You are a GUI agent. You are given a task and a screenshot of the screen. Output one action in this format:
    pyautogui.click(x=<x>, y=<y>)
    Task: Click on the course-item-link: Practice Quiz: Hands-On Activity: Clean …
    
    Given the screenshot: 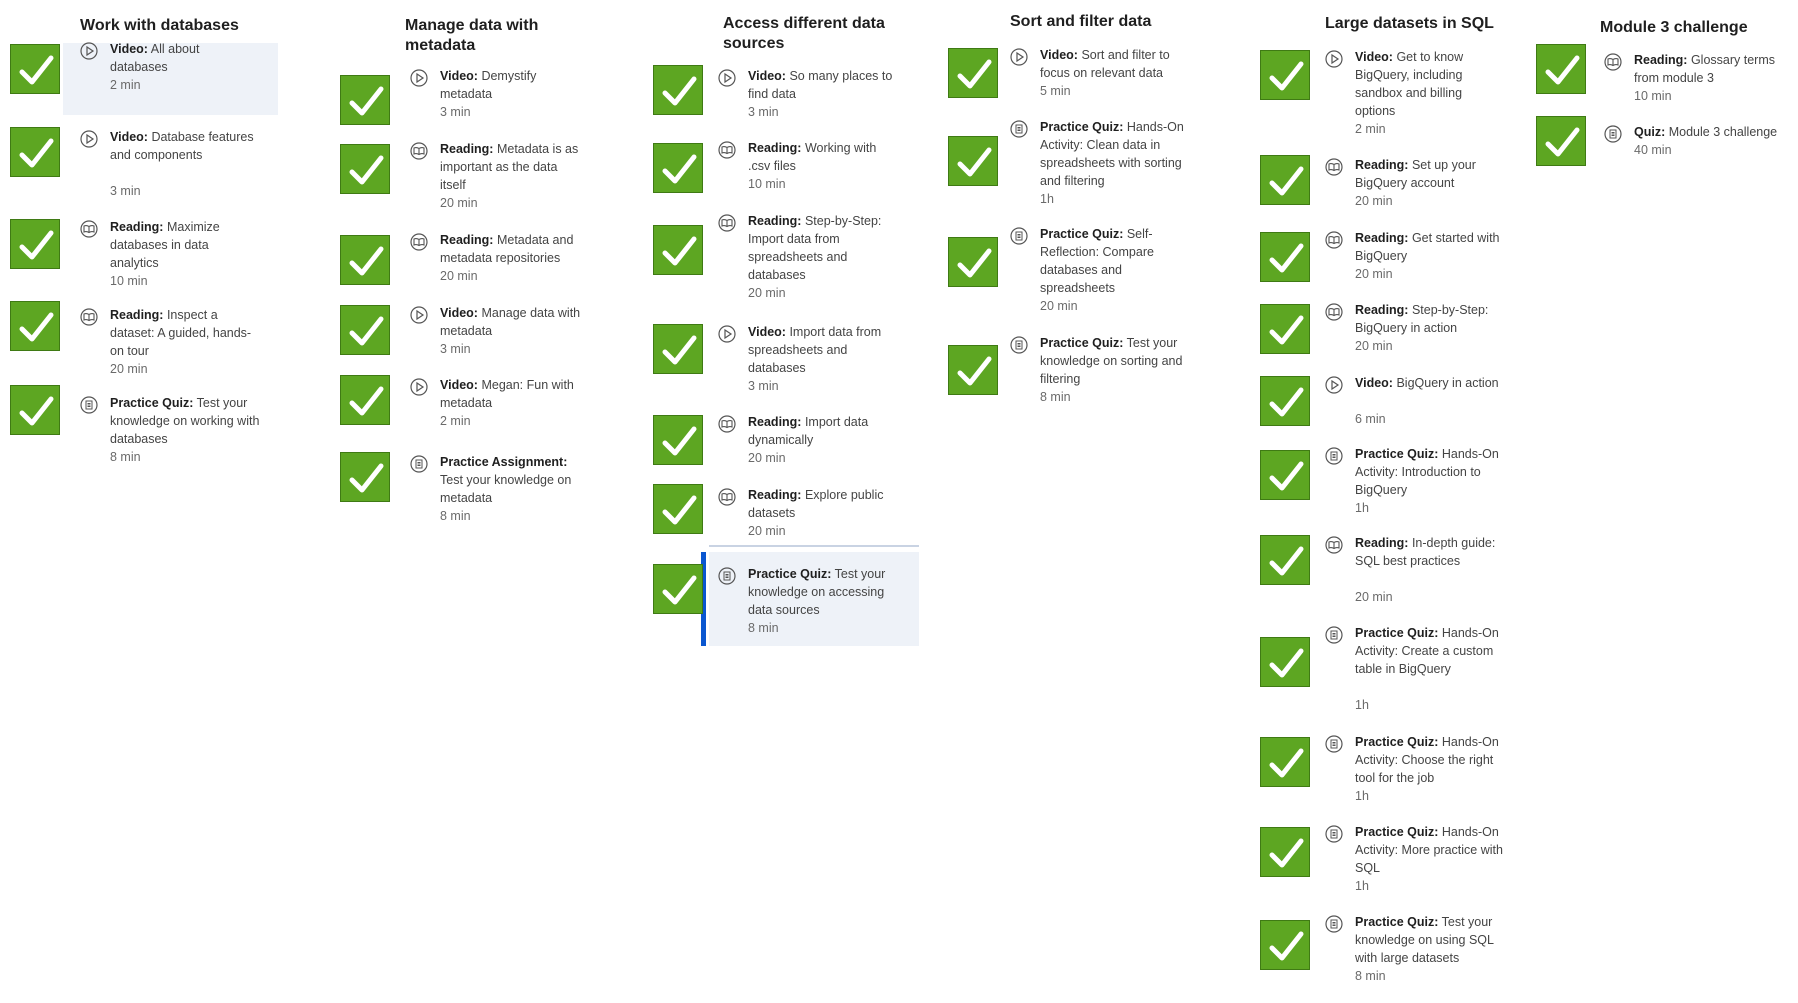 What is the action you would take?
    pyautogui.click(x=1115, y=154)
    